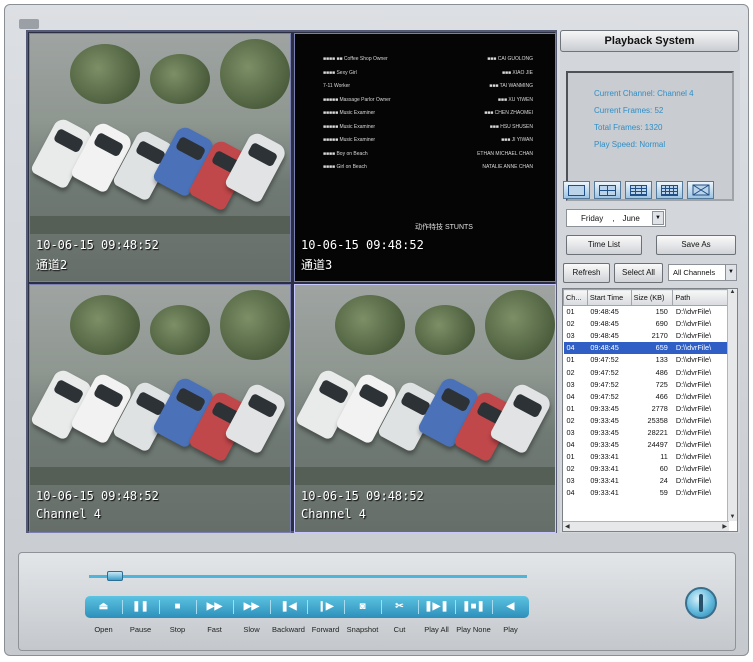 The width and height of the screenshot is (753, 662). Describe the element at coordinates (663, 493) in the screenshot. I see `cell-size: 59` at that location.